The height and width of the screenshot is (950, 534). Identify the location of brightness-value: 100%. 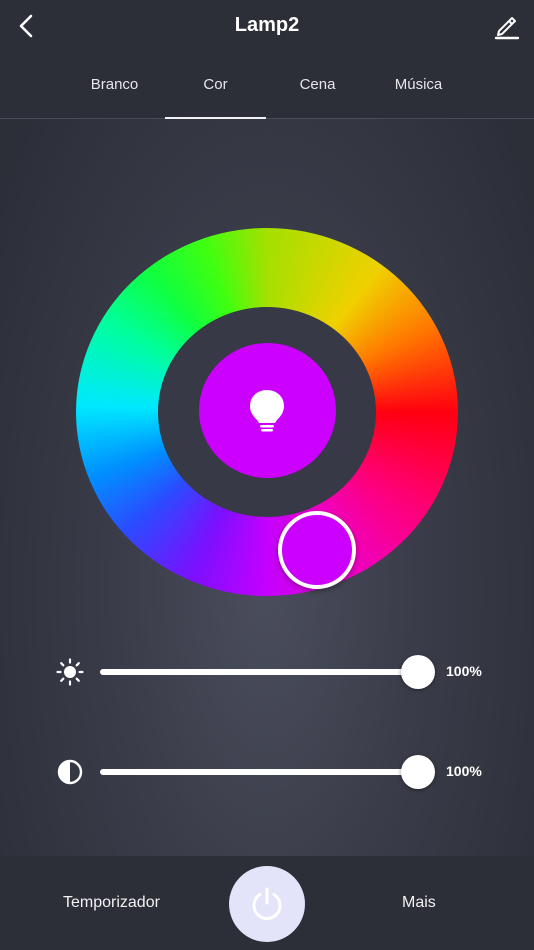
(464, 671).